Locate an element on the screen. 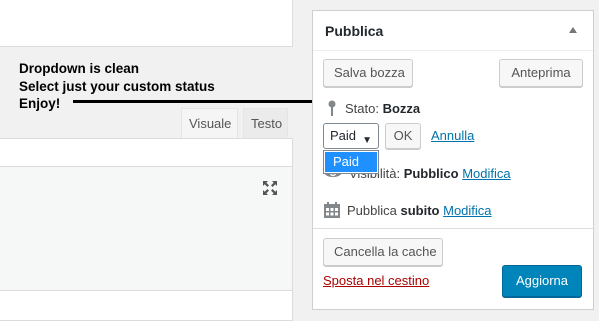 The width and height of the screenshot is (599, 321). annotation-line-3: Enjoy! is located at coordinates (40, 103).